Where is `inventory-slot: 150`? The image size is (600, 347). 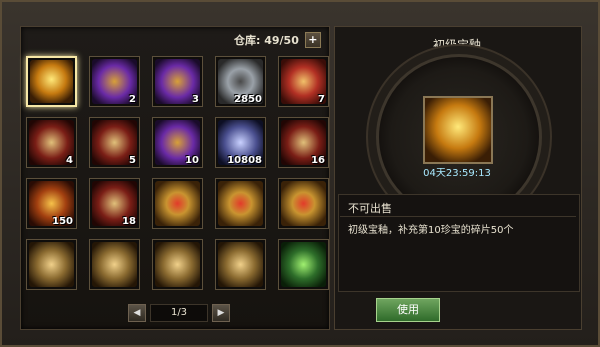 inventory-slot: 150 is located at coordinates (51, 203).